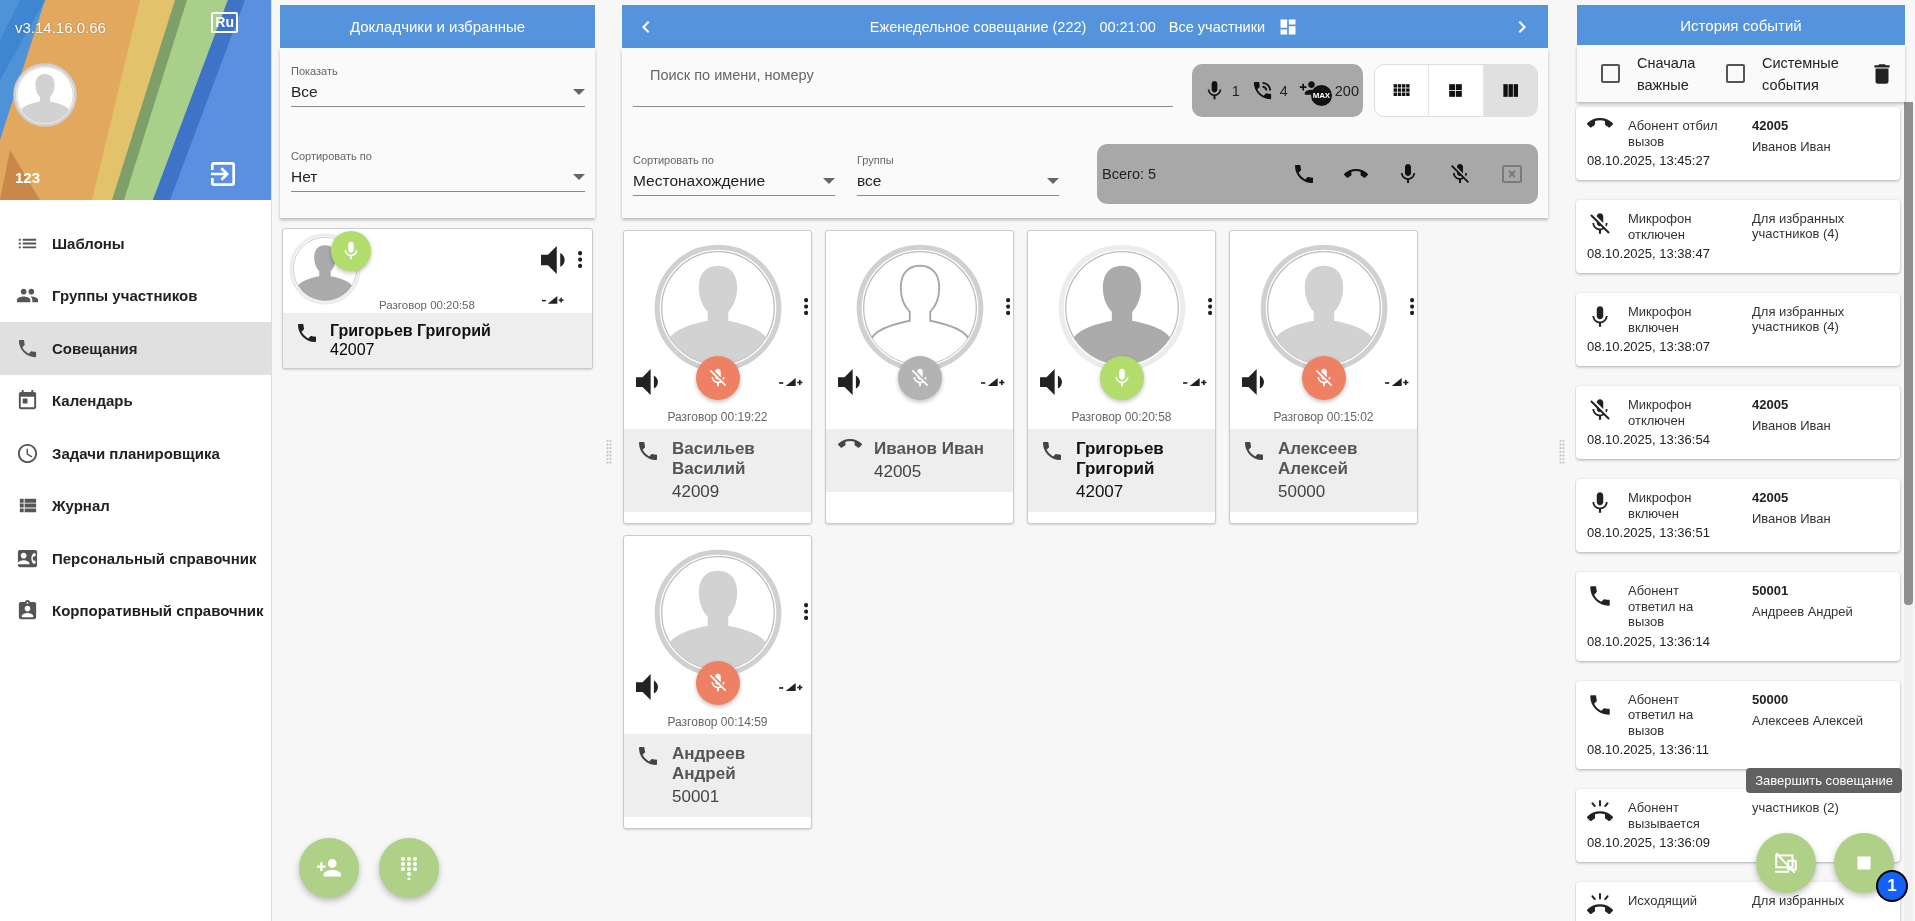  What do you see at coordinates (135, 400) in the screenshot?
I see `nav-item: Календарь` at bounding box center [135, 400].